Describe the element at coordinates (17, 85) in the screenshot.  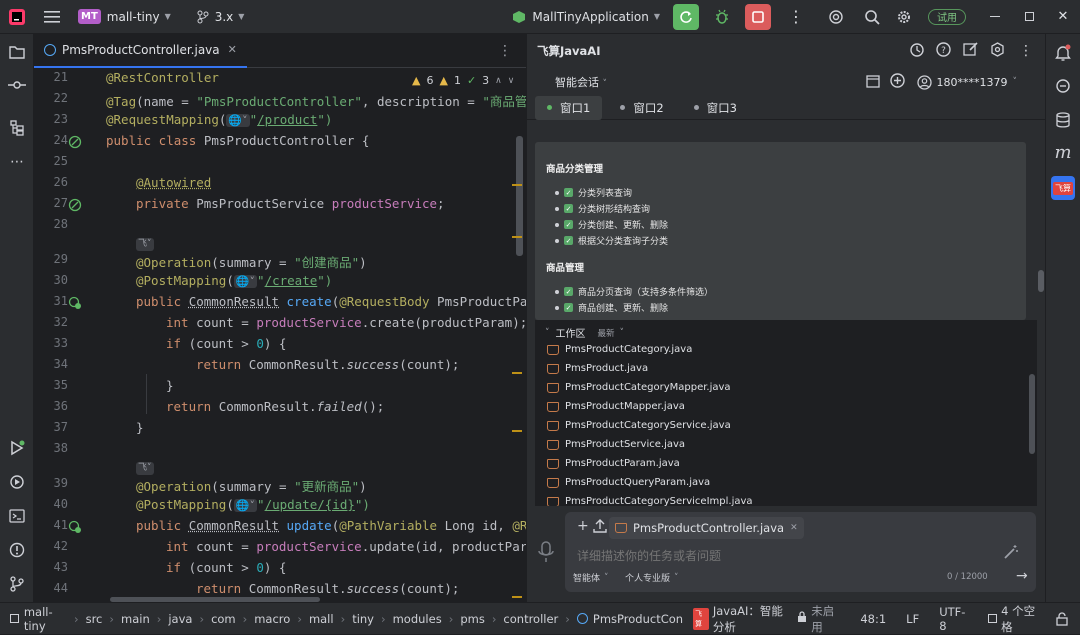
I see `commit-icon` at that location.